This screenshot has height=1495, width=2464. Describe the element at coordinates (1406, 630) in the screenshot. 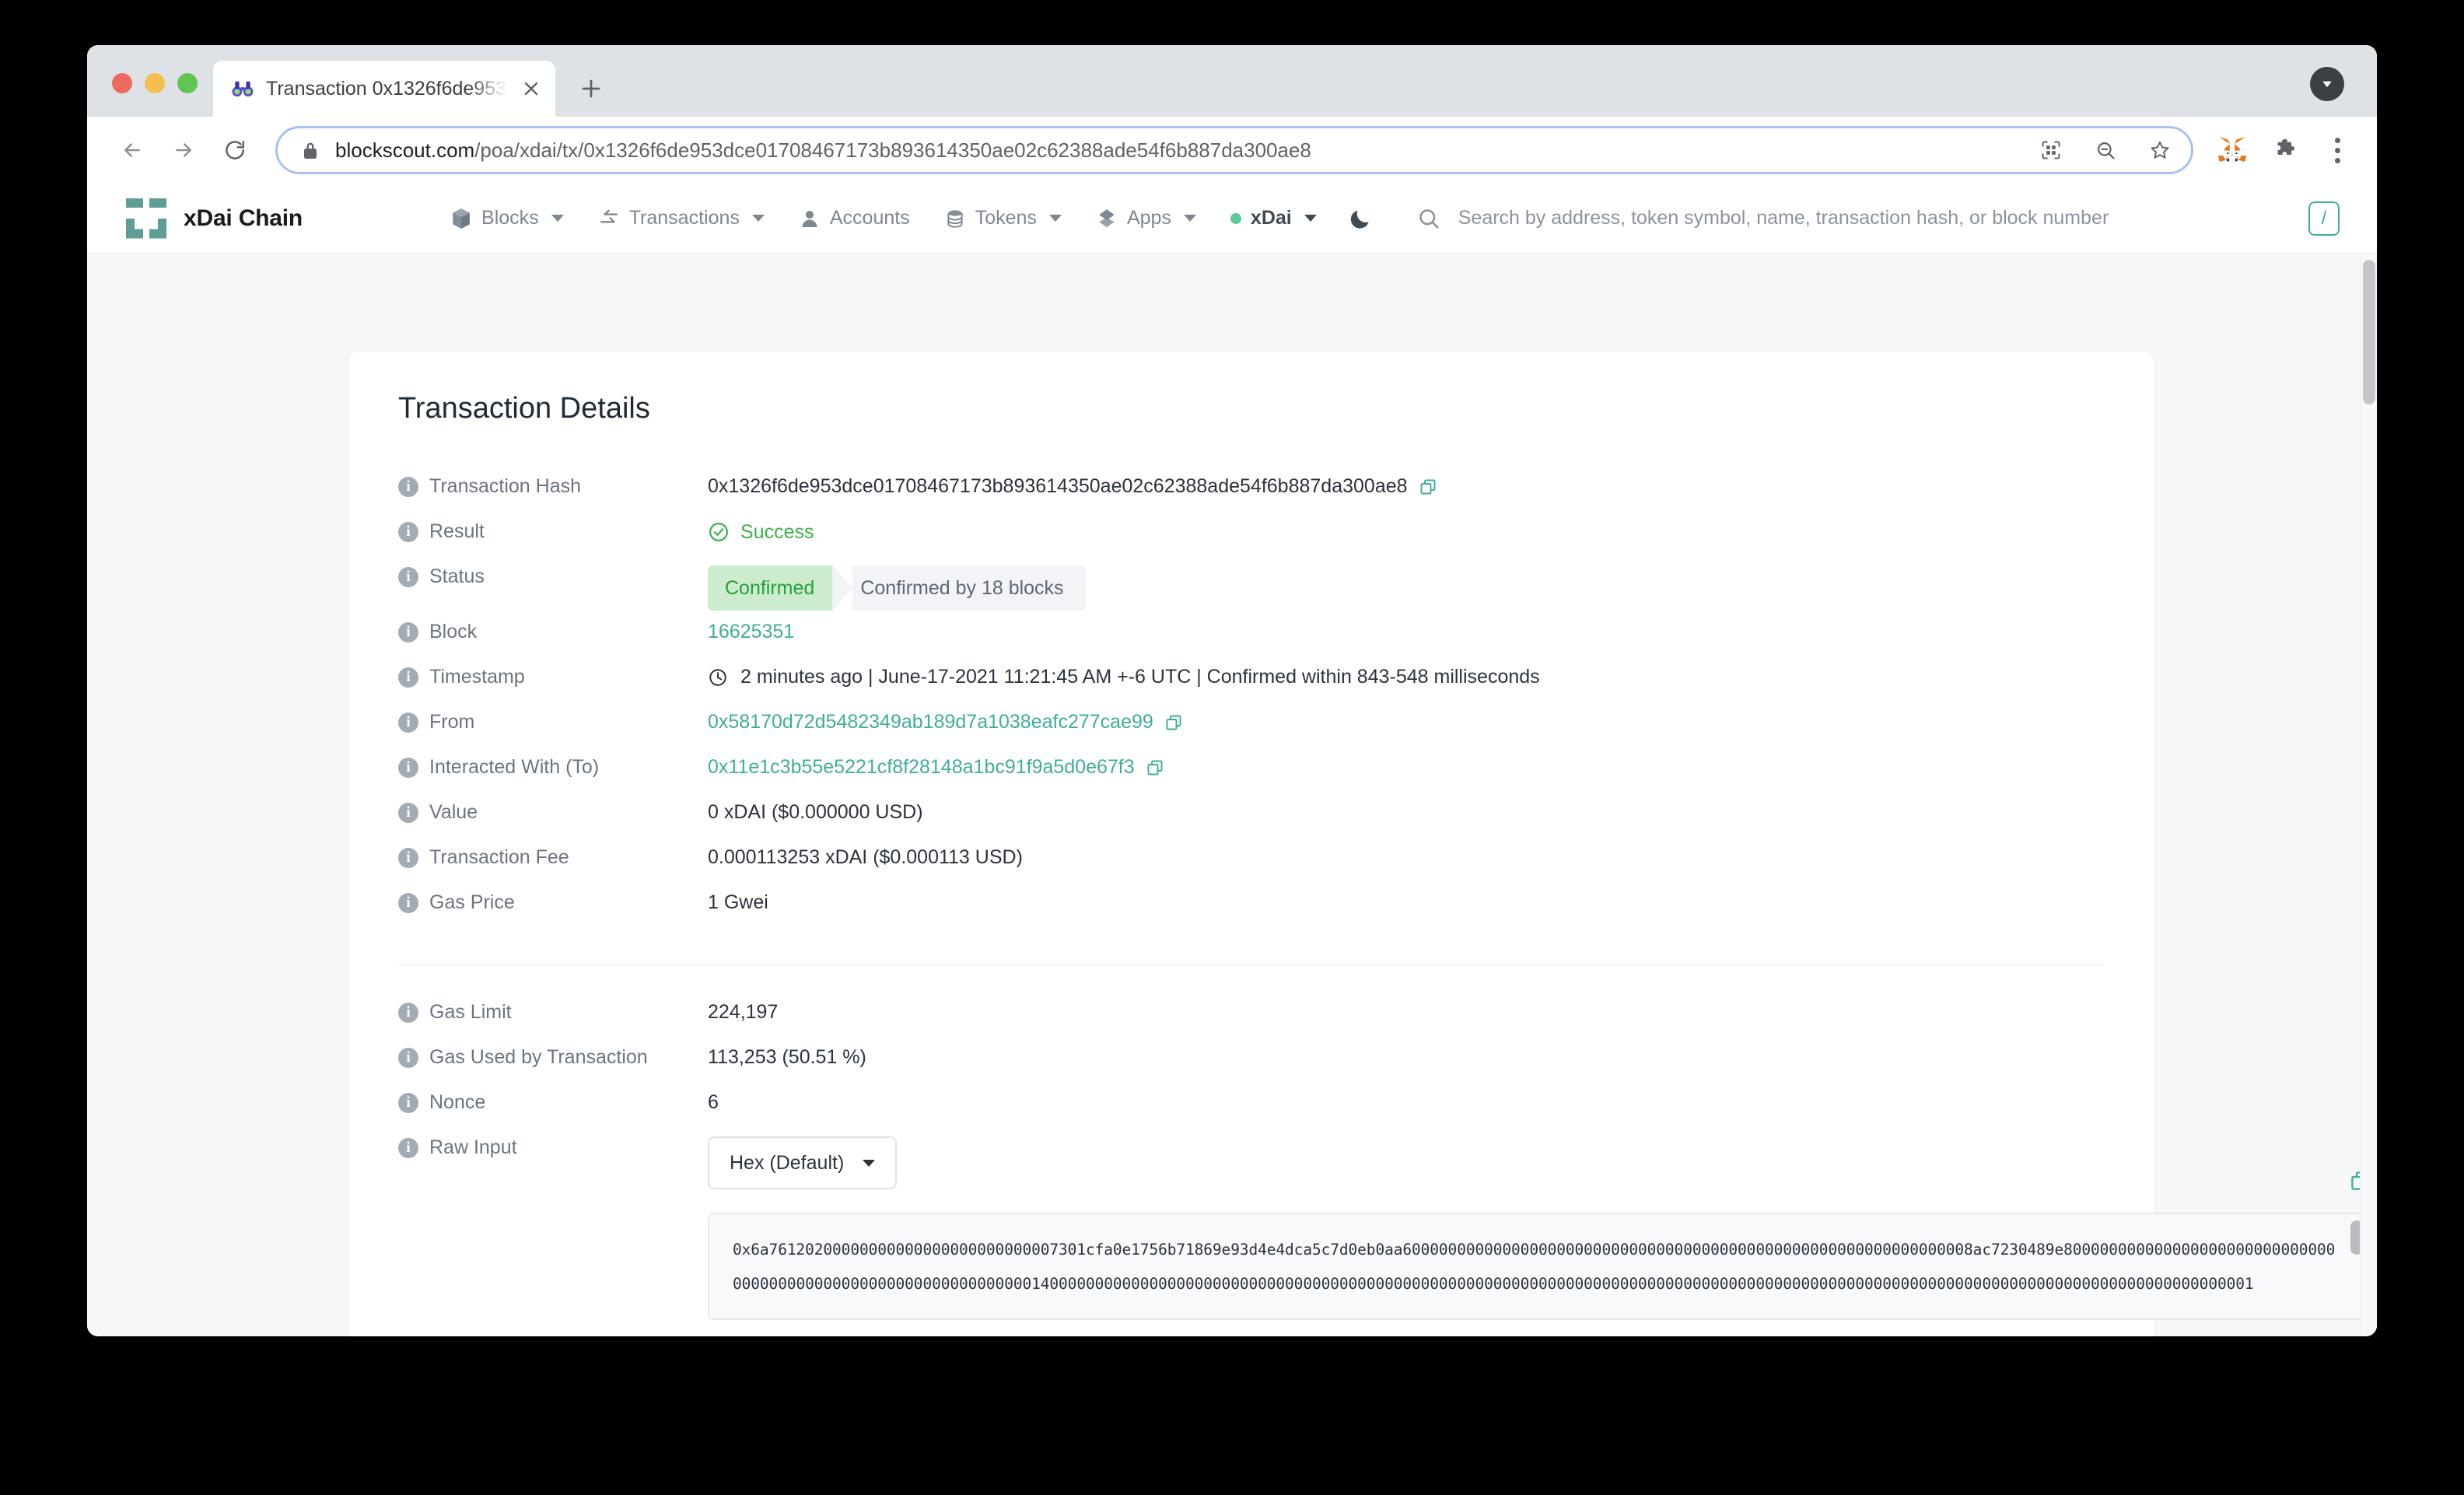

I see `row-value: 16625351` at that location.